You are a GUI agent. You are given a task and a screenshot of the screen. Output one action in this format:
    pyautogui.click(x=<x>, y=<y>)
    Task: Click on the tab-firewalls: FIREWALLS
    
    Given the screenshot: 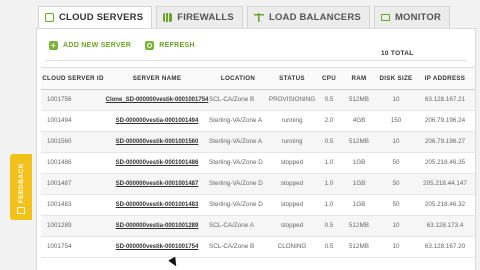 What is the action you would take?
    pyautogui.click(x=199, y=17)
    